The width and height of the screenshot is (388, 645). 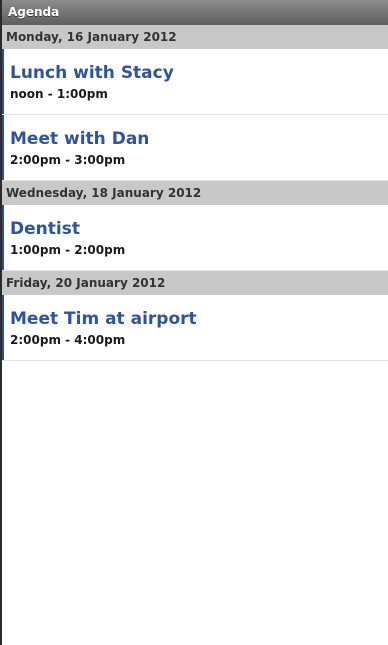 What do you see at coordinates (195, 238) in the screenshot?
I see `event-item: Dentist 1:00pm - 2:00pm` at bounding box center [195, 238].